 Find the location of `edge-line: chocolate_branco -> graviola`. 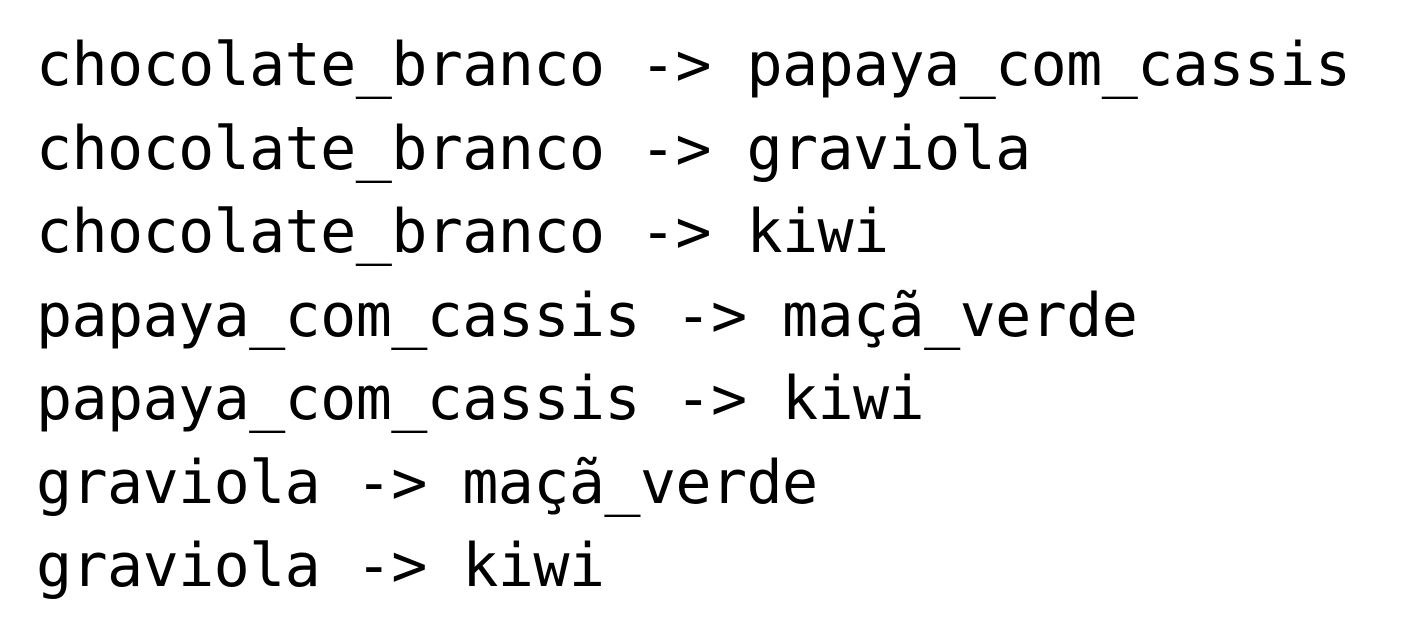

edge-line: chocolate_branco -> graviola is located at coordinates (533, 148).